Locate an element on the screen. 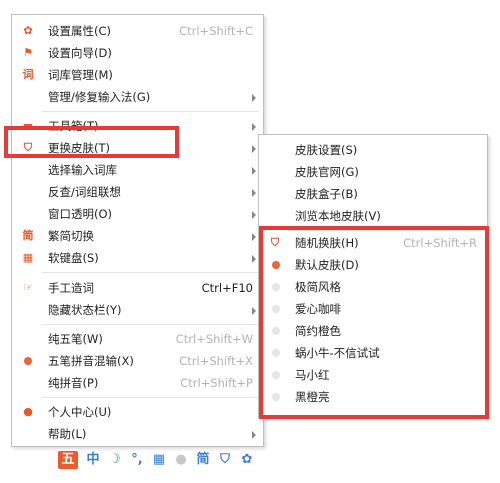  chinese-mode-toggle: 中 is located at coordinates (93, 460).